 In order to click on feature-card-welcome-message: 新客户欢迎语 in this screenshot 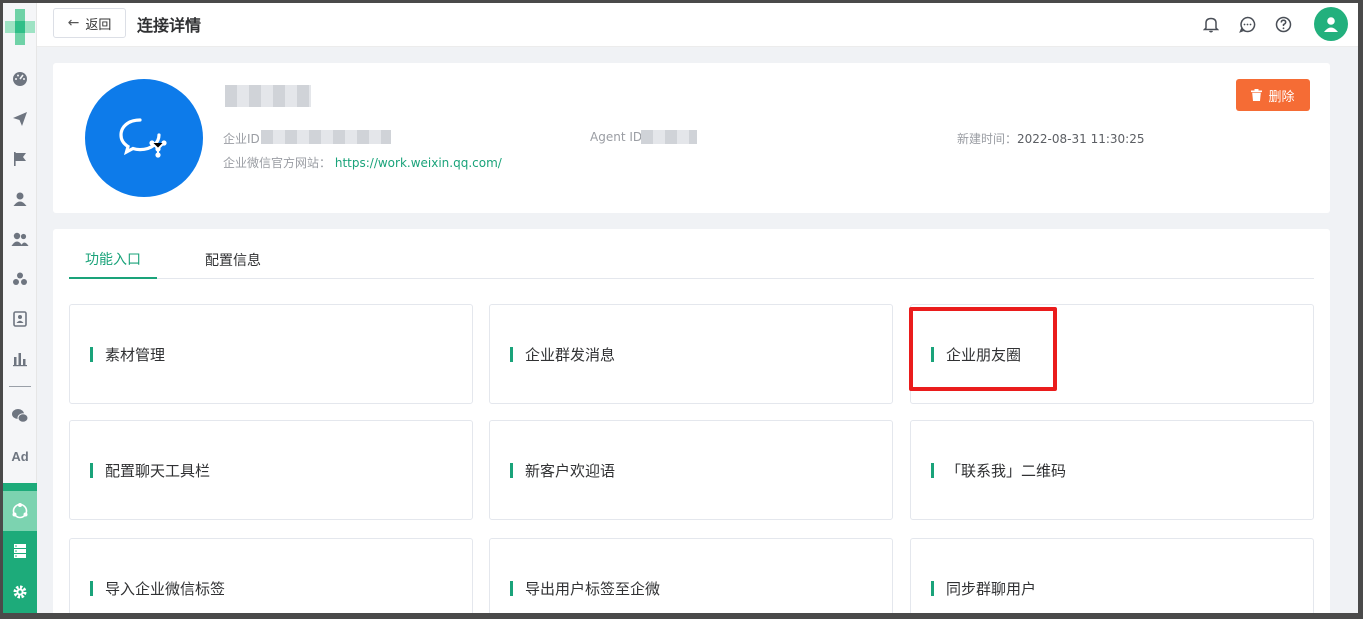, I will do `click(691, 470)`.